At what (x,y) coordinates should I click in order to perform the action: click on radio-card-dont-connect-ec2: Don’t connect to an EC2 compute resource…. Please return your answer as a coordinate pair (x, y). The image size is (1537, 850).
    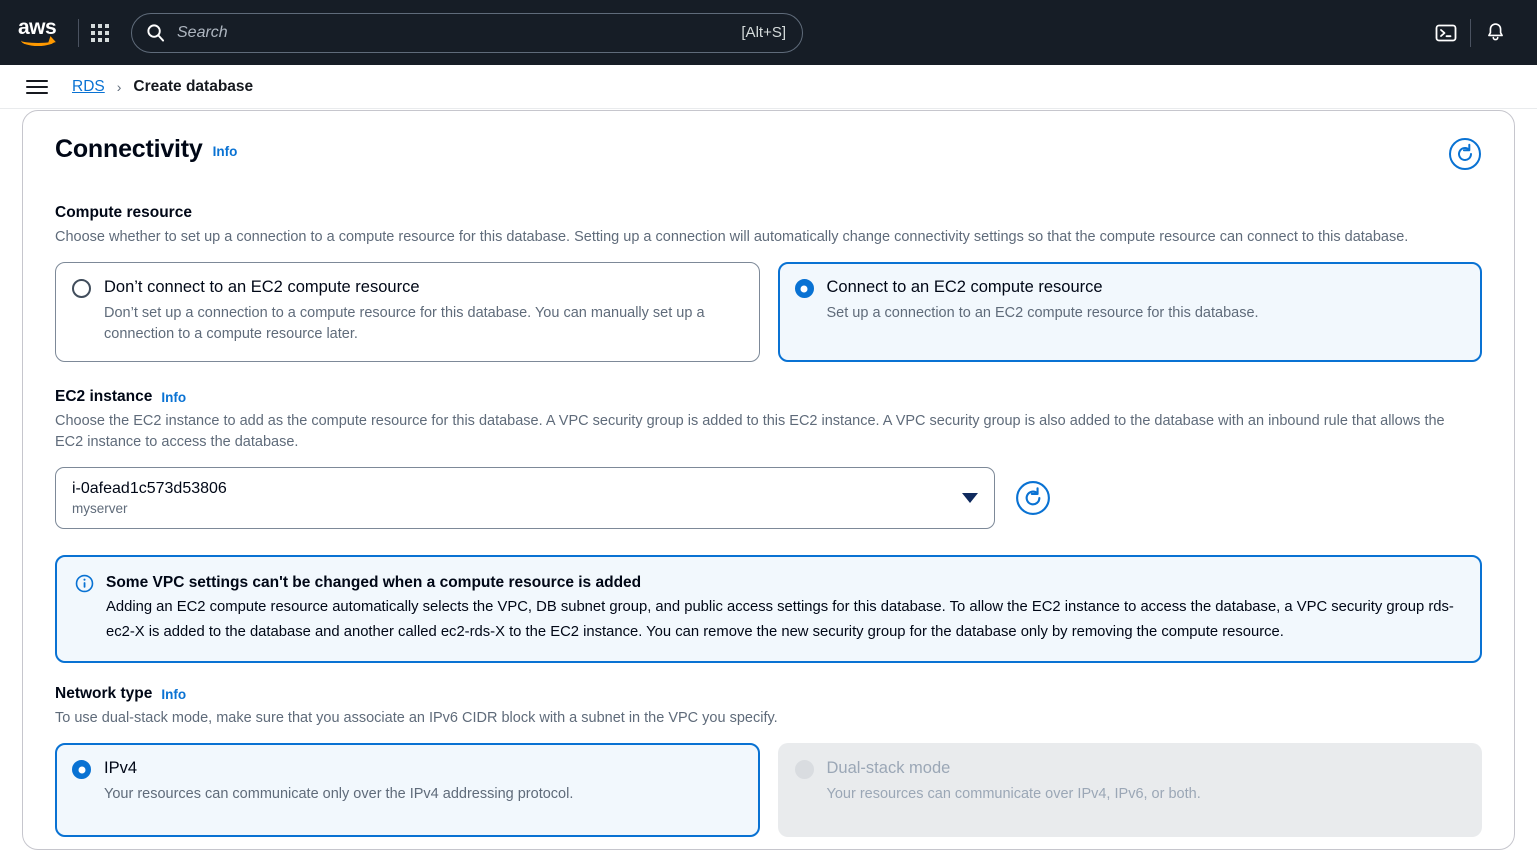
    Looking at the image, I should click on (407, 312).